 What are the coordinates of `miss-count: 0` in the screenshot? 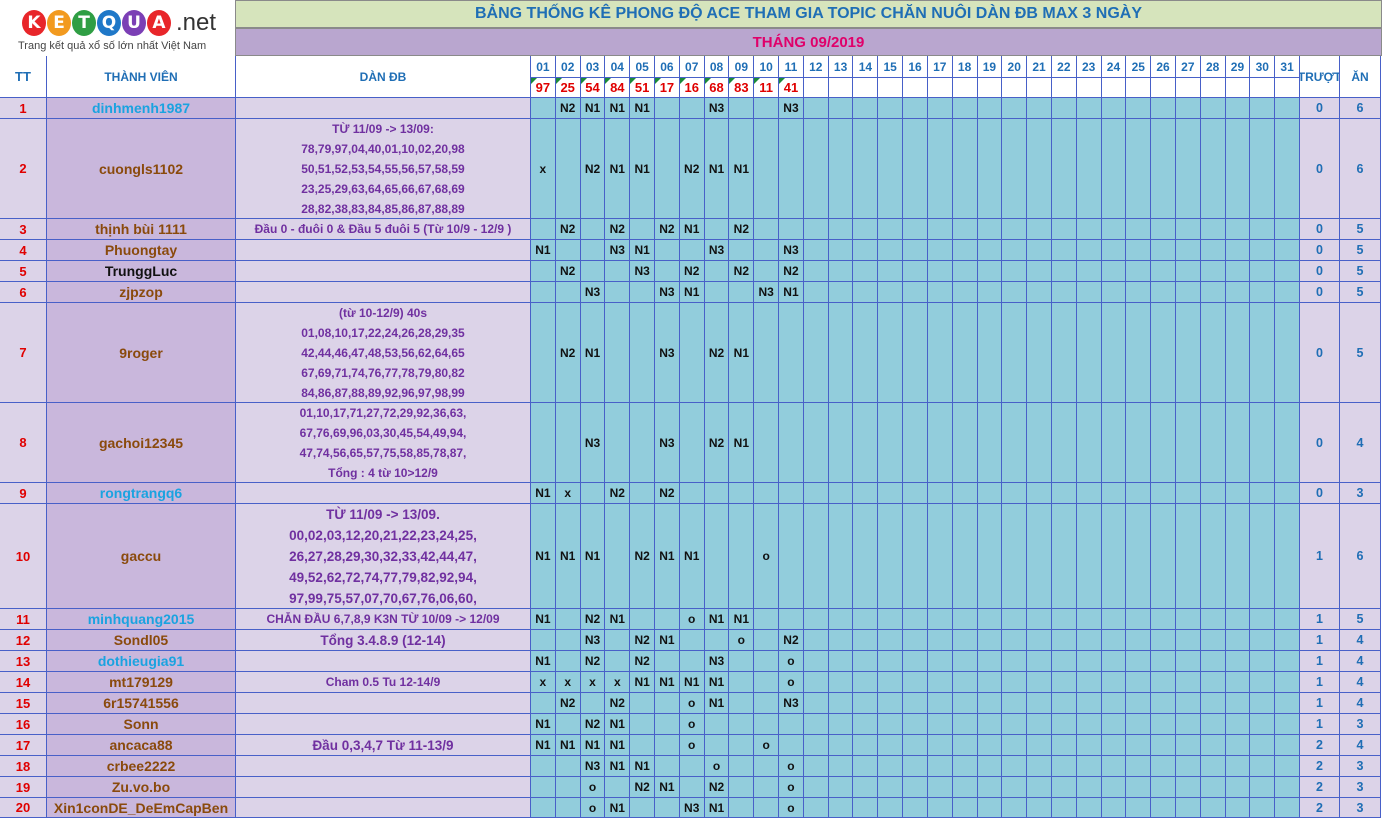 It's located at (1320, 353).